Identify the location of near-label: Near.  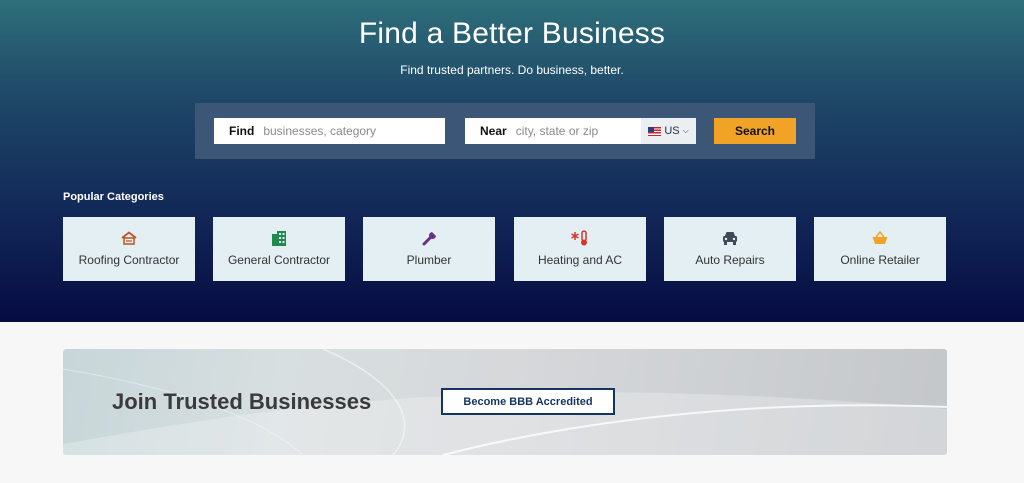
(493, 131).